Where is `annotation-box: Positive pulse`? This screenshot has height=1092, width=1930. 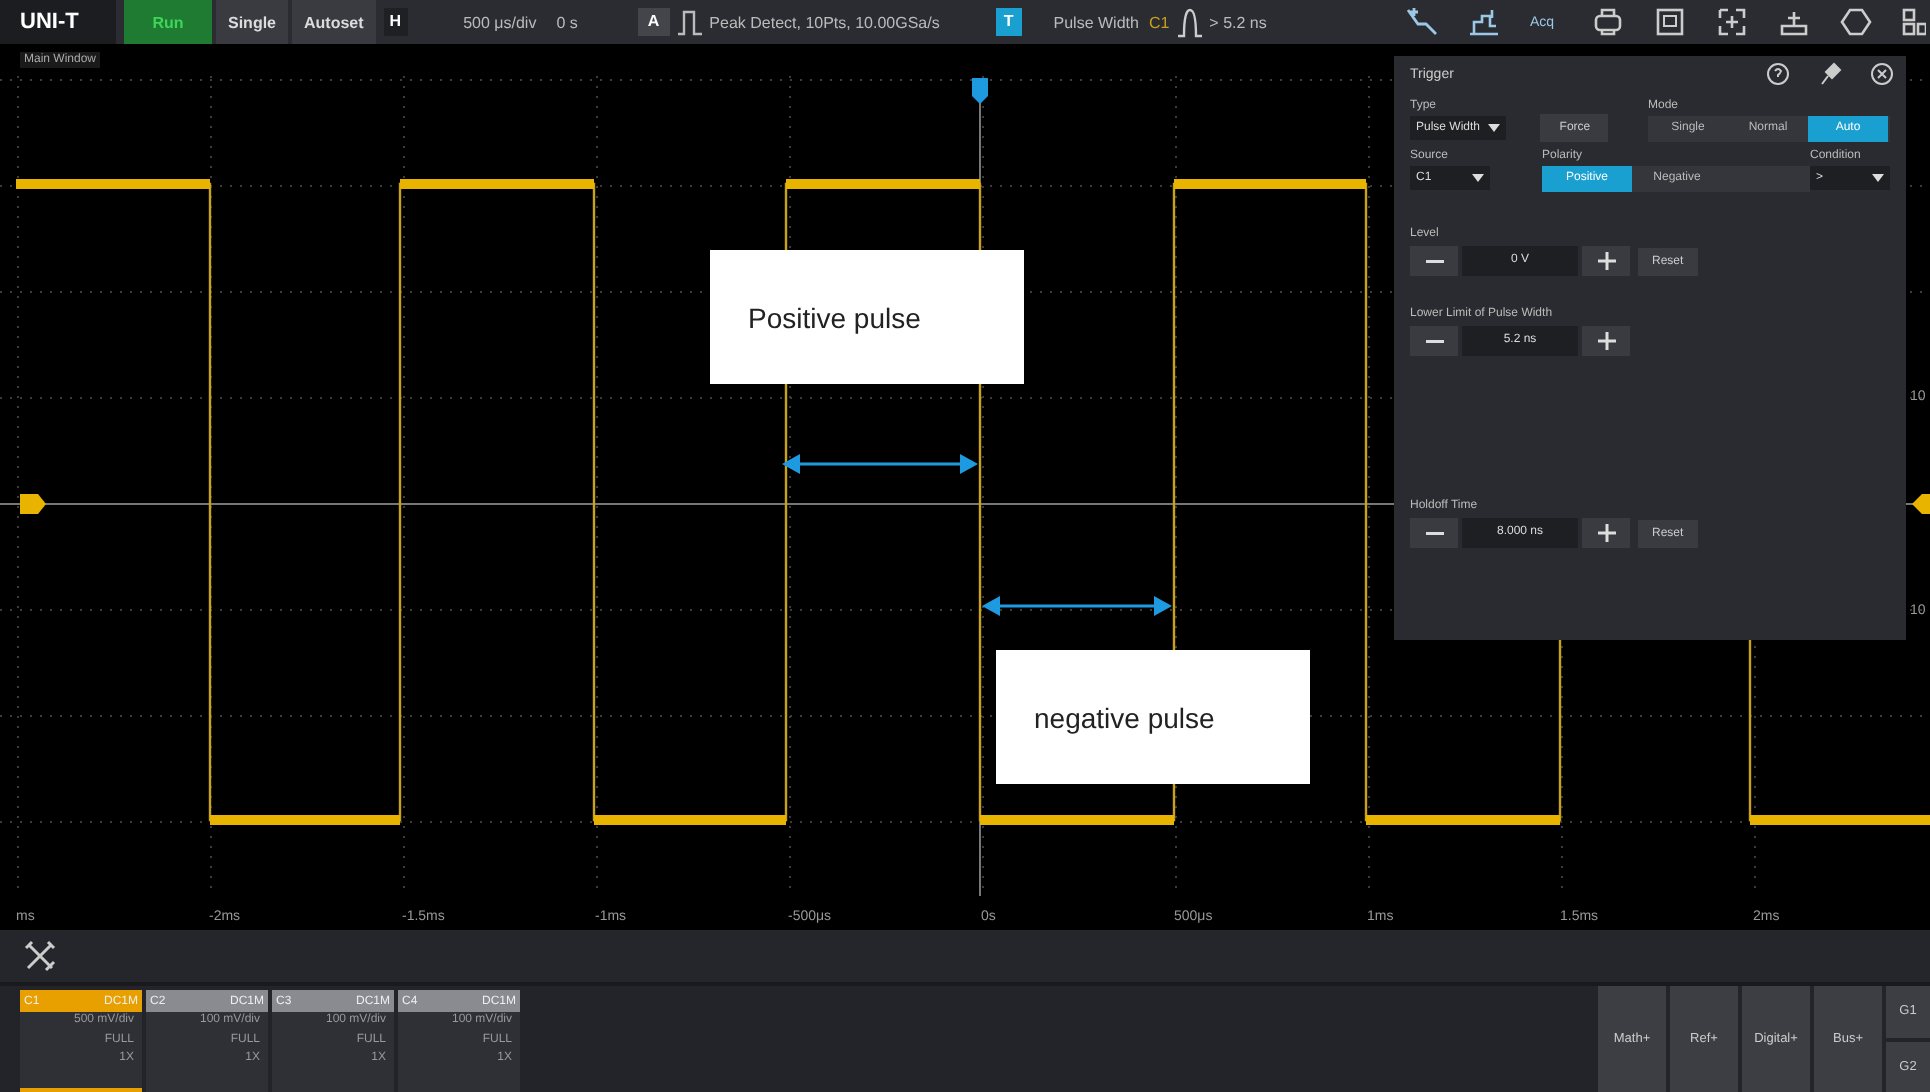
annotation-box: Positive pulse is located at coordinates (867, 317).